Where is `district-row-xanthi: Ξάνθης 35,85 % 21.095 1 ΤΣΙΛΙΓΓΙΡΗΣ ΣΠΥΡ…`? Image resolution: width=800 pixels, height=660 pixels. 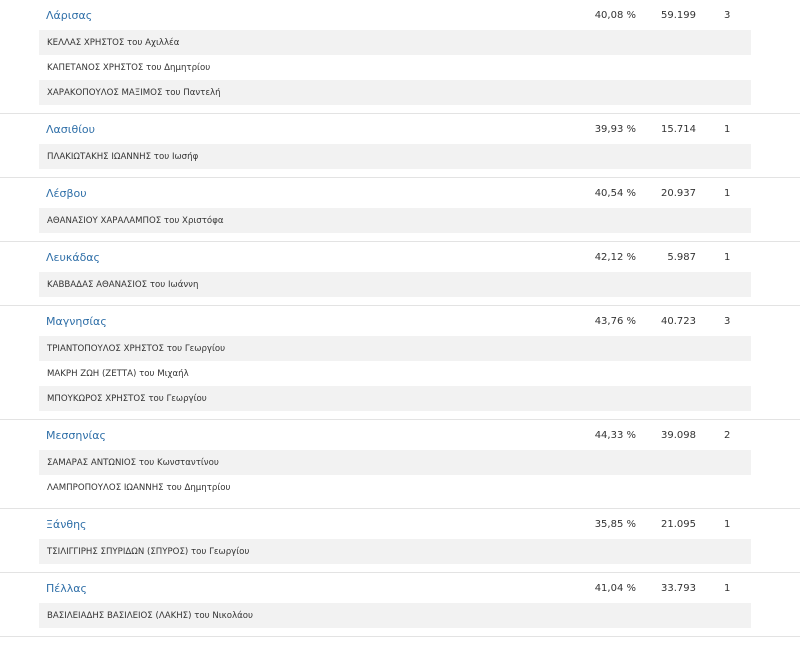 district-row-xanthi: Ξάνθης 35,85 % 21.095 1 ΤΣΙΛΙΓΓΙΡΗΣ ΣΠΥΡ… is located at coordinates (400, 541).